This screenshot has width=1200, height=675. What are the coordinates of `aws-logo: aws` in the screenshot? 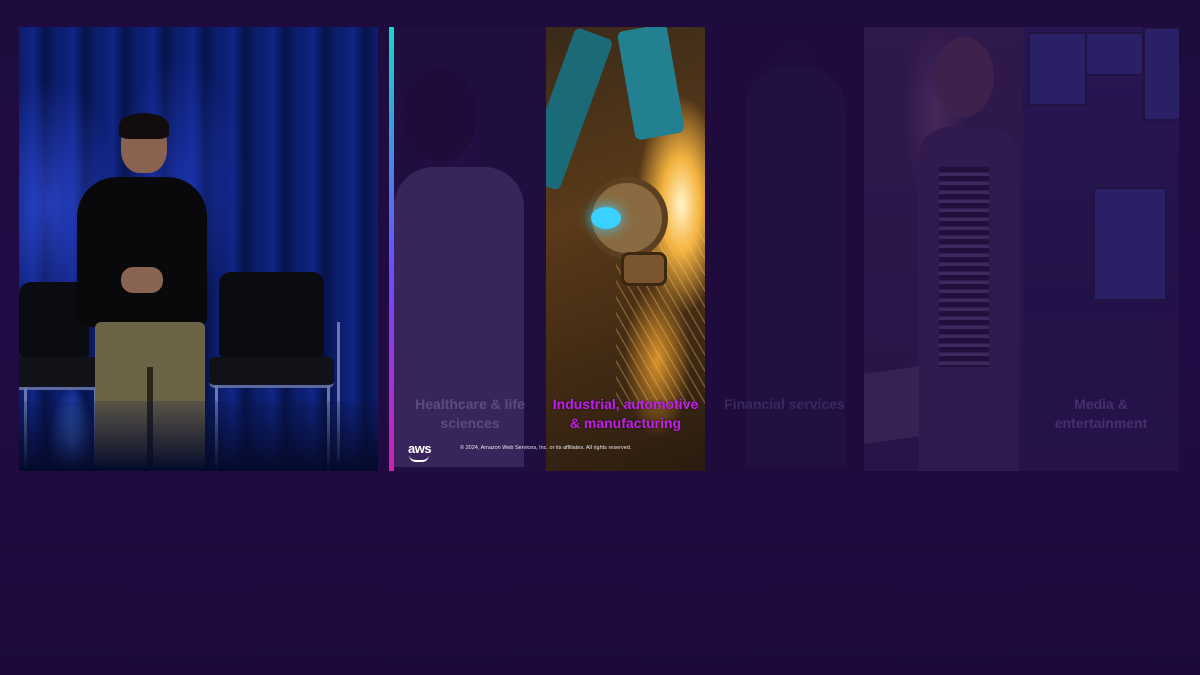 It's located at (420, 448).